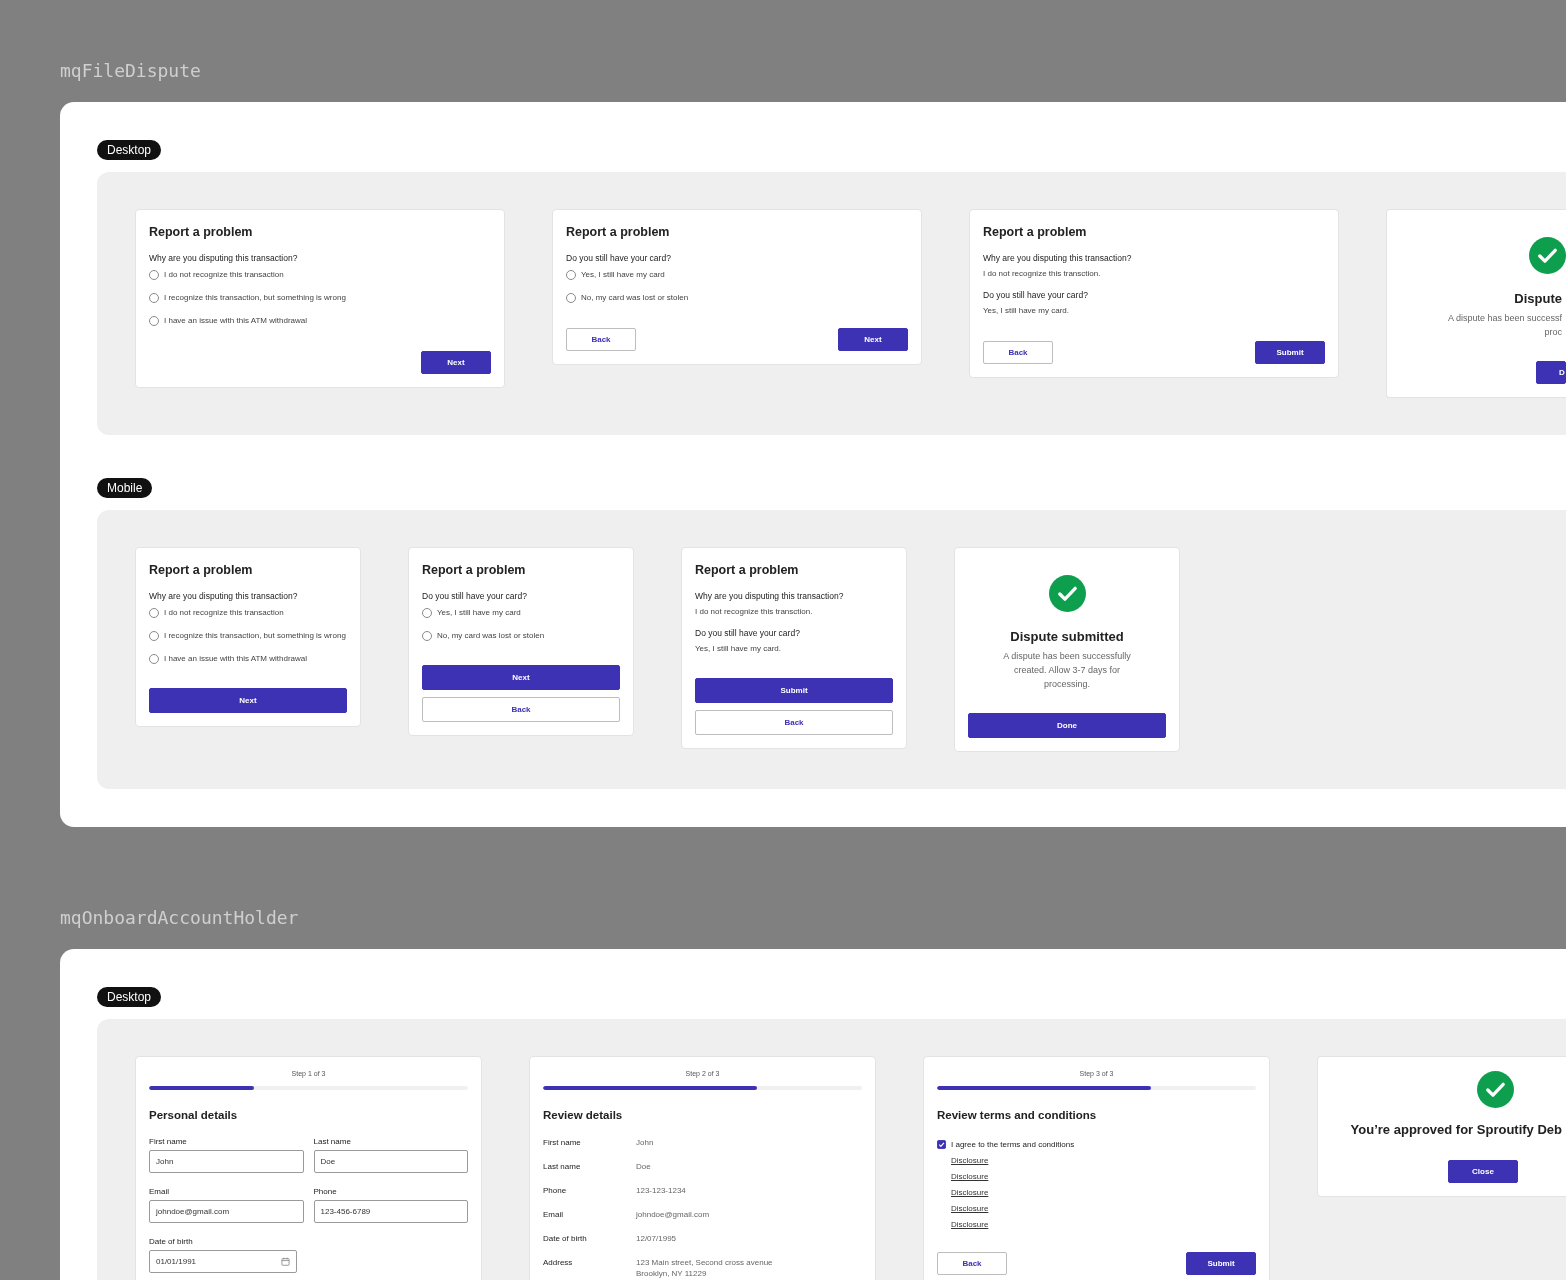 This screenshot has height=1280, width=1566. Describe the element at coordinates (558, 1263) in the screenshot. I see `detail-label: Address` at that location.